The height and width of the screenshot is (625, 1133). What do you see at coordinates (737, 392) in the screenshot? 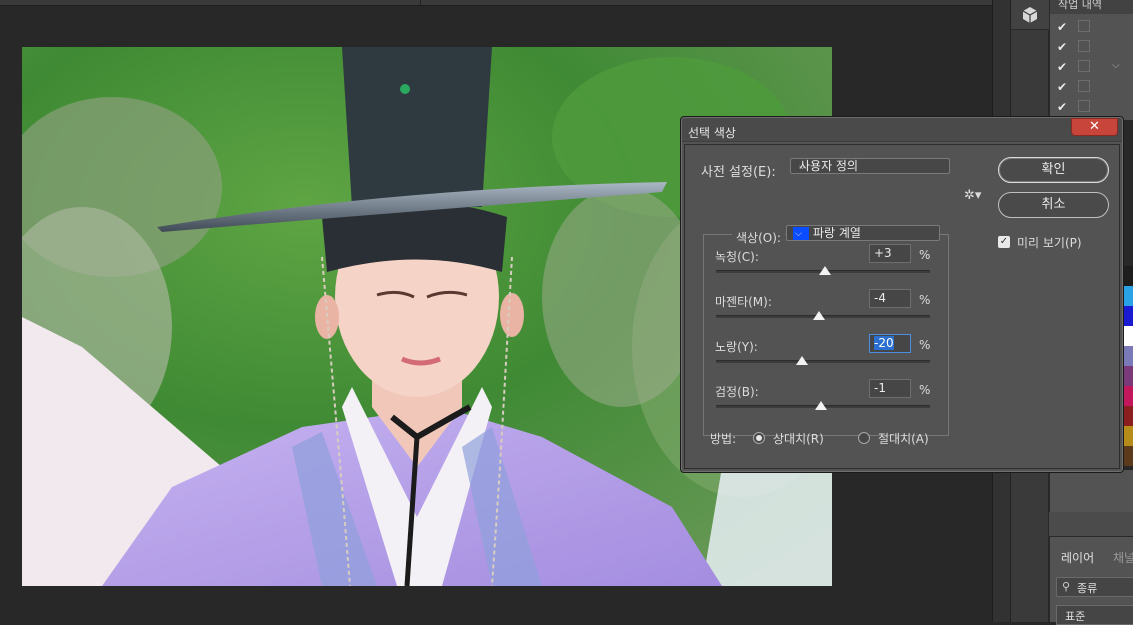
I see `slider-label: 검정(B):` at bounding box center [737, 392].